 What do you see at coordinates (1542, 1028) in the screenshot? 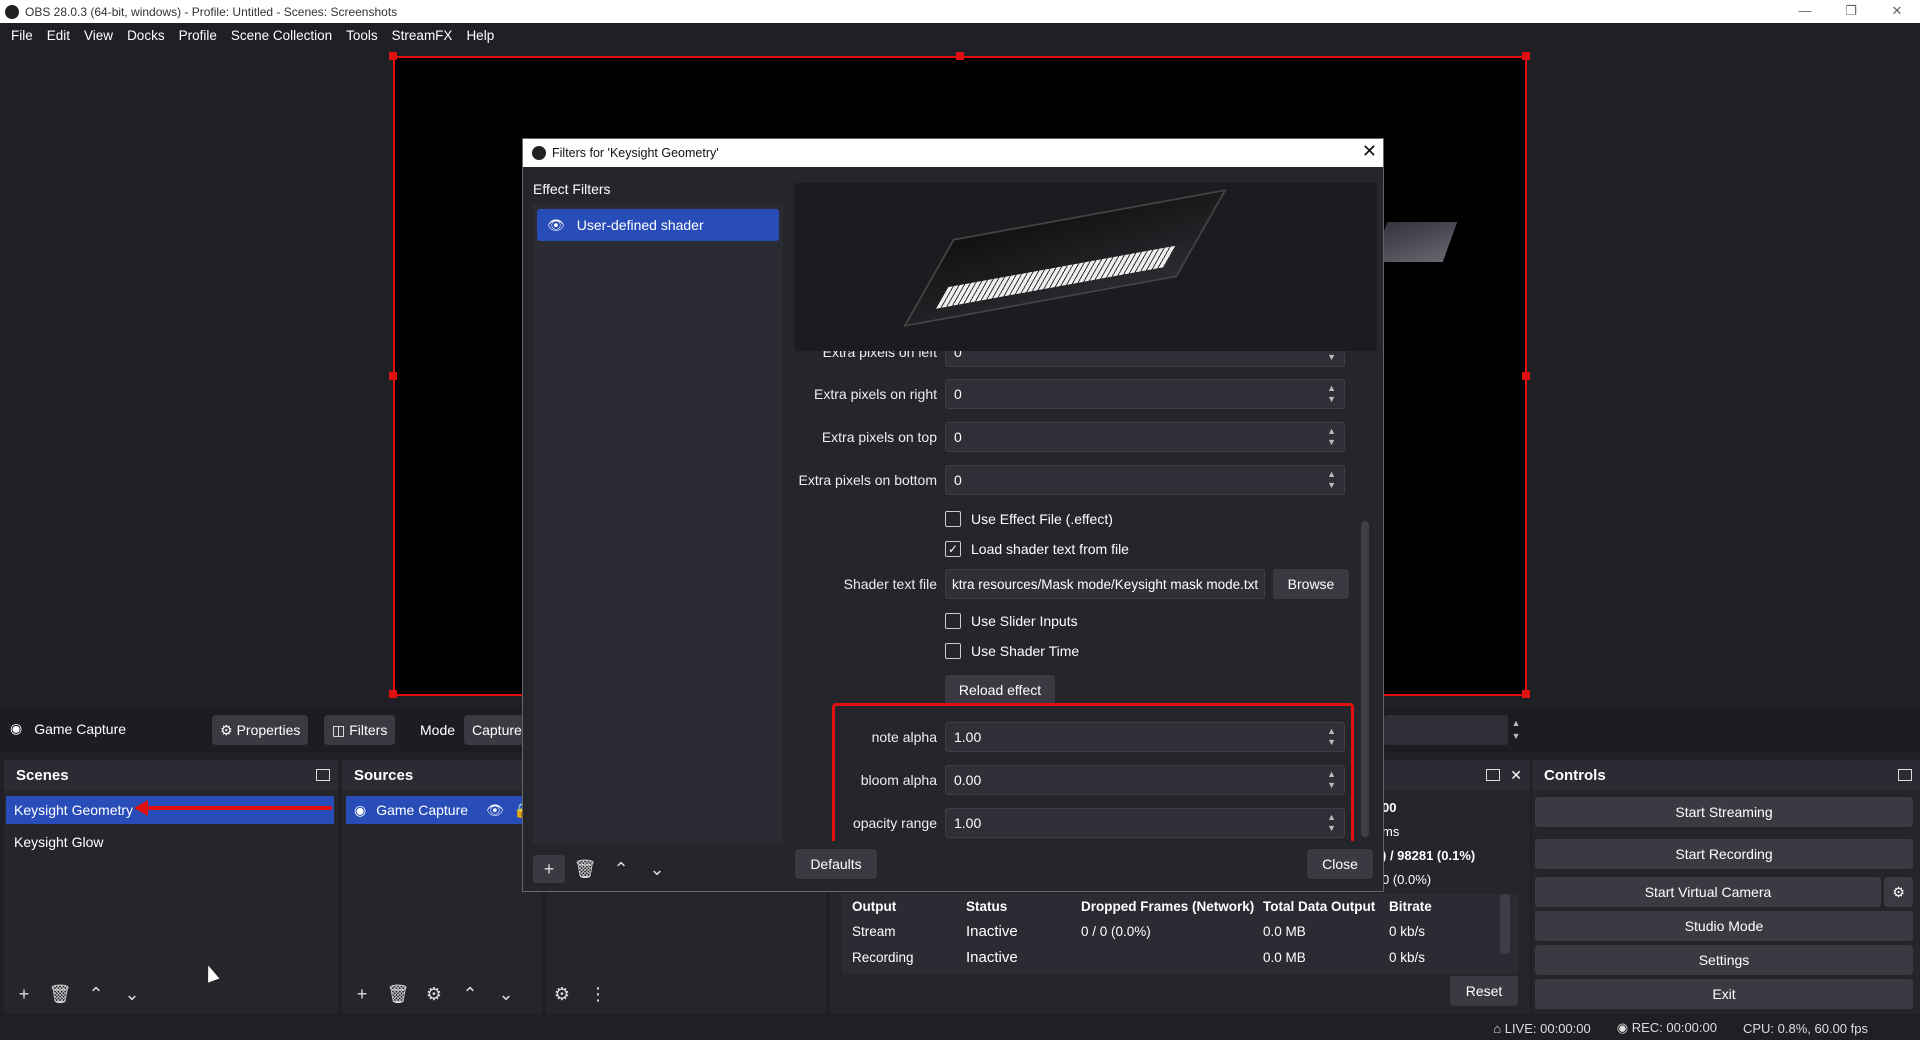
I see `live-status: ⌂ LIVE: 00:00:00` at bounding box center [1542, 1028].